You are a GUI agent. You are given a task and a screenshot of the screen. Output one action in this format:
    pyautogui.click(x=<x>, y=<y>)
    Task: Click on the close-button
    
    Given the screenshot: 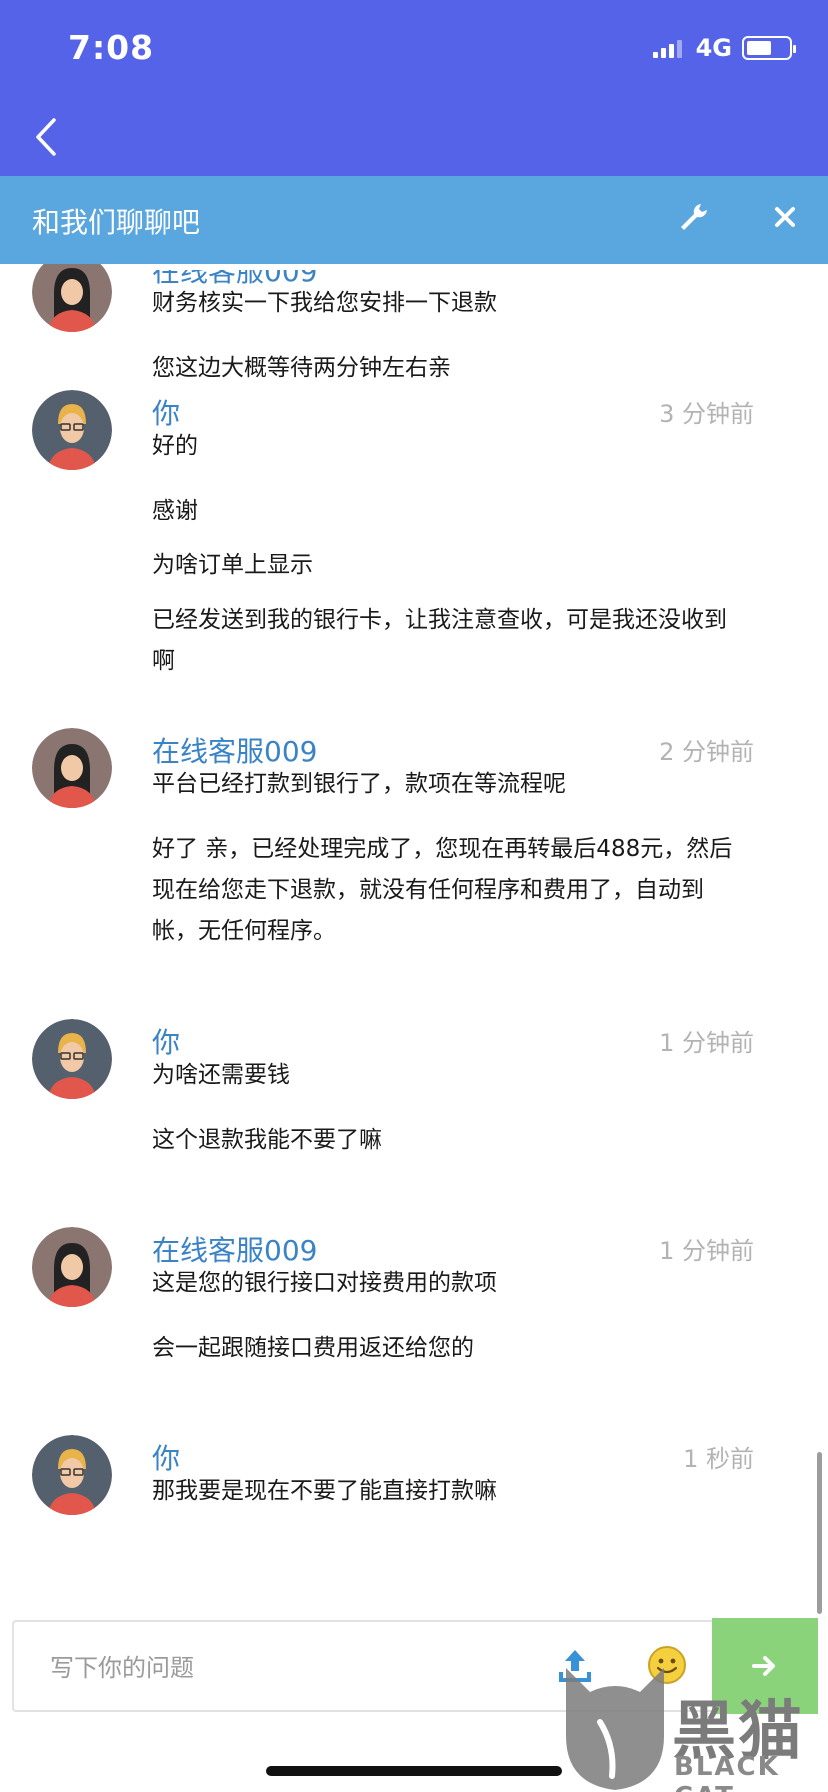 What is the action you would take?
    pyautogui.click(x=785, y=217)
    